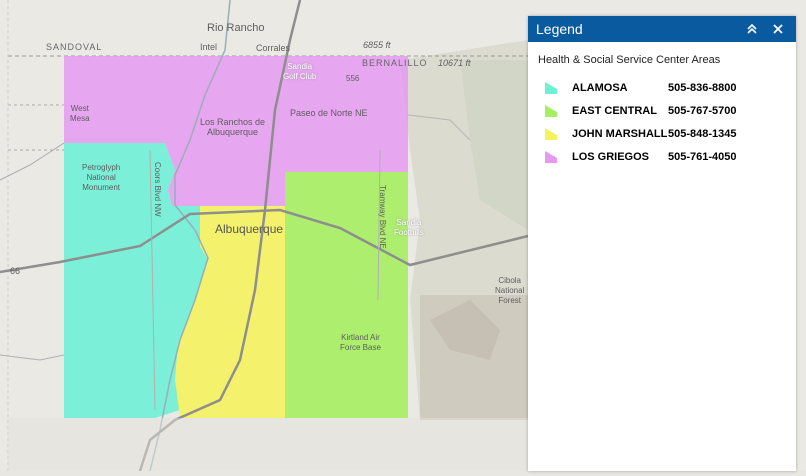 The width and height of the screenshot is (806, 476). I want to click on legend-item-phone: 505-836-8800, so click(702, 87).